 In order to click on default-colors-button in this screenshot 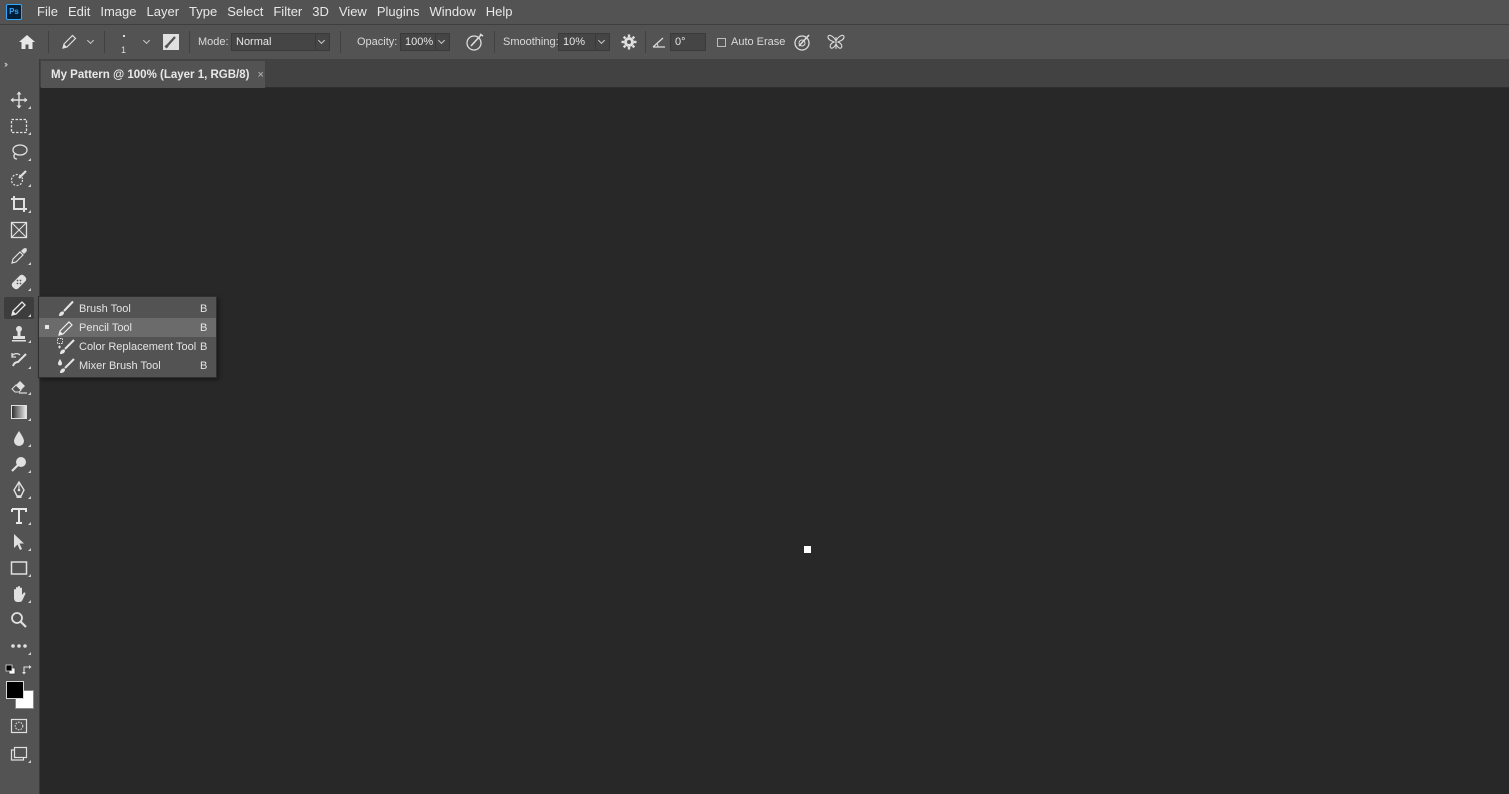, I will do `click(10, 669)`.